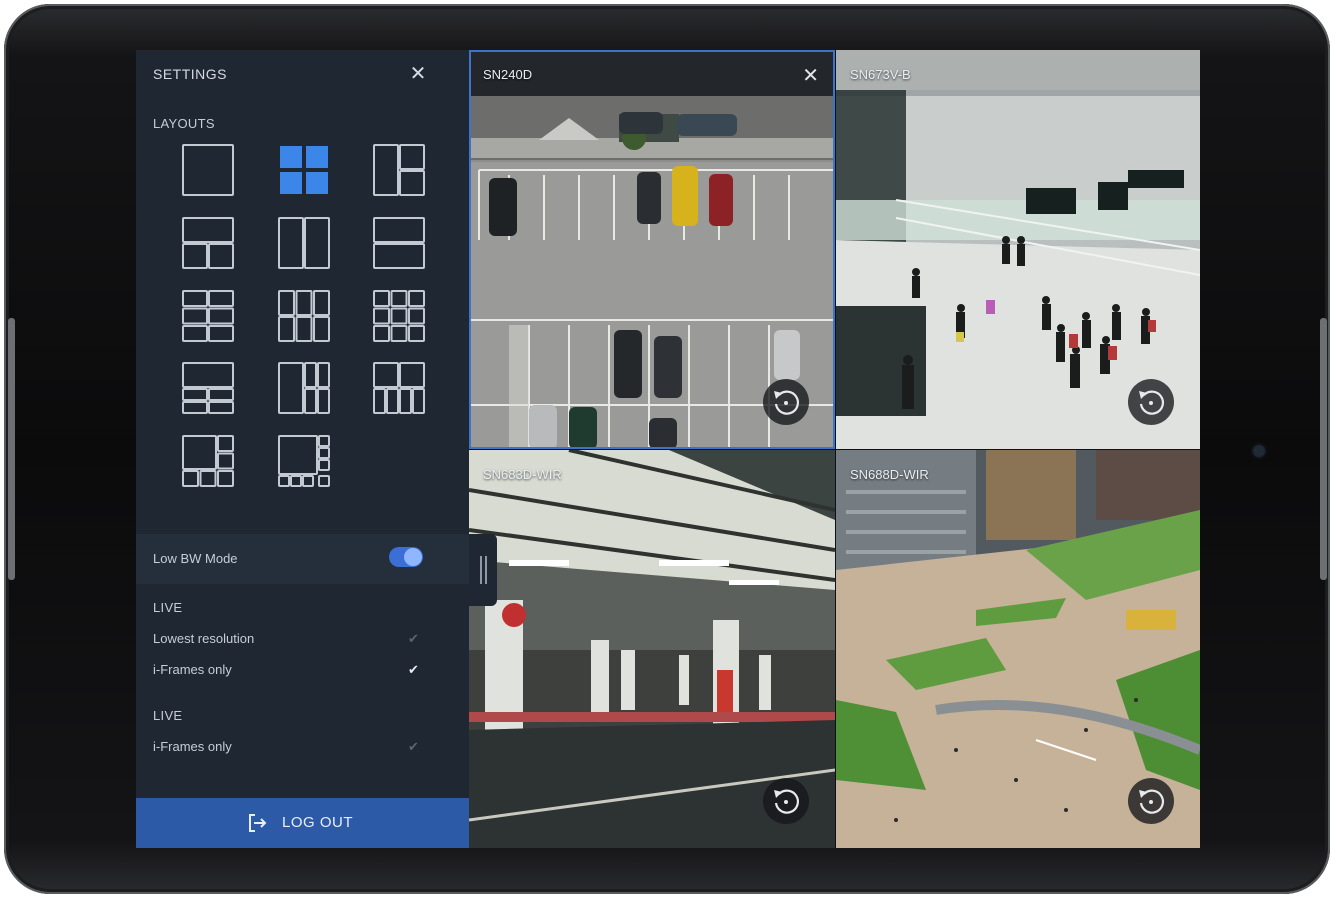 This screenshot has height=900, width=1336. Describe the element at coordinates (522, 474) in the screenshot. I see `camera-label: SN683D-WIR` at that location.